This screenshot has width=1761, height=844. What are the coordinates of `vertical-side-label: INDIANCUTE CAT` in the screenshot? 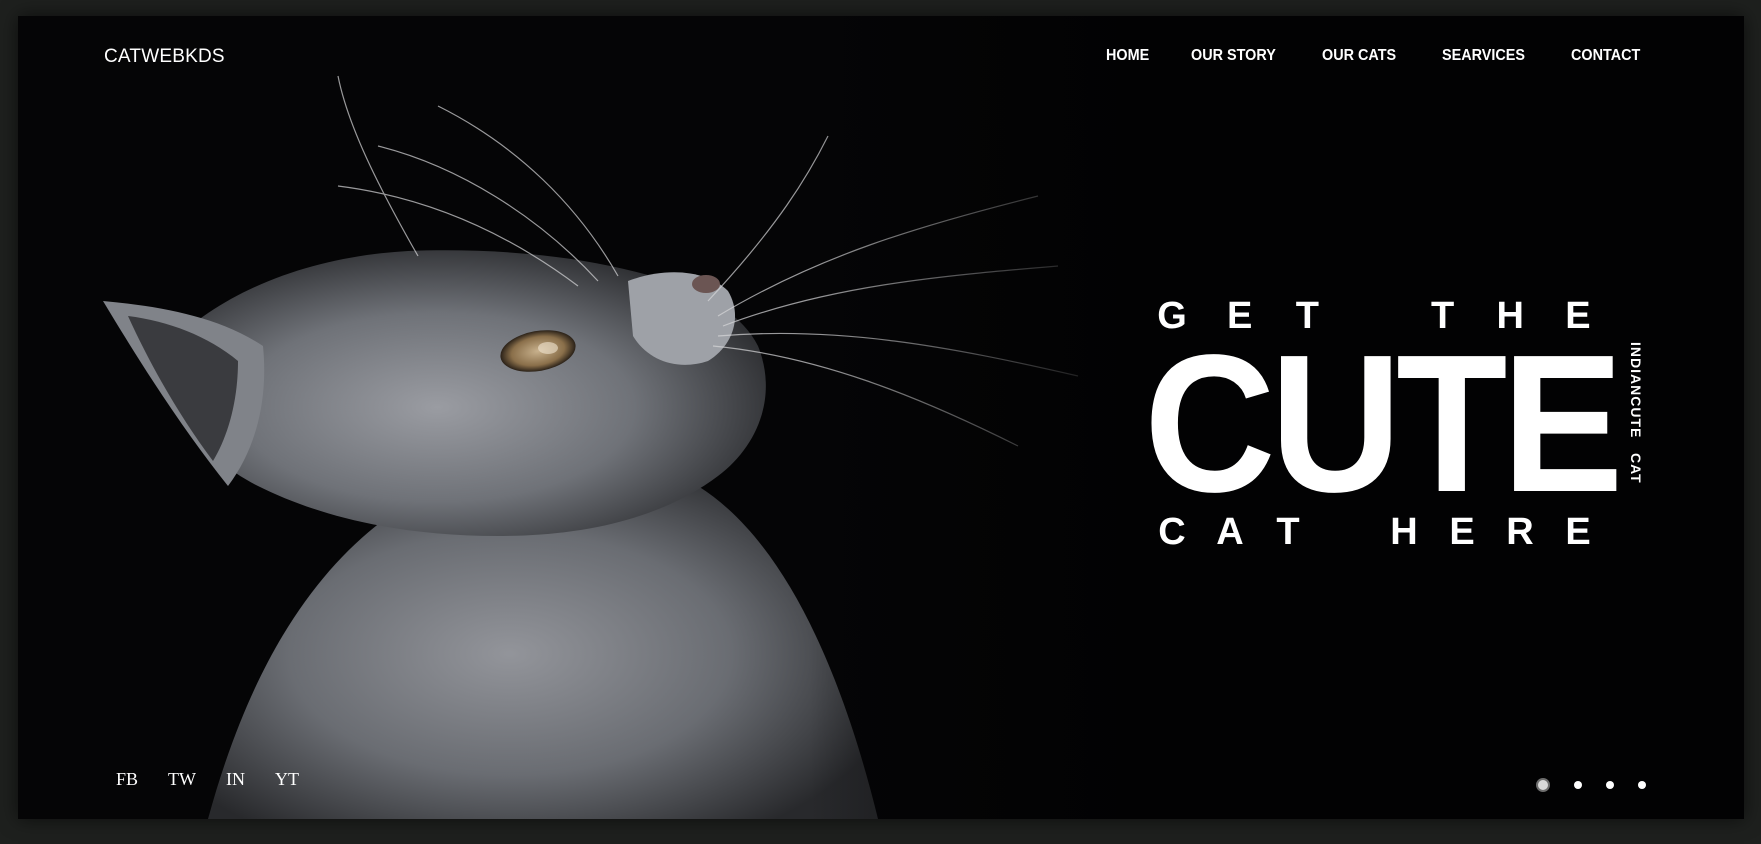 It's located at (1636, 413).